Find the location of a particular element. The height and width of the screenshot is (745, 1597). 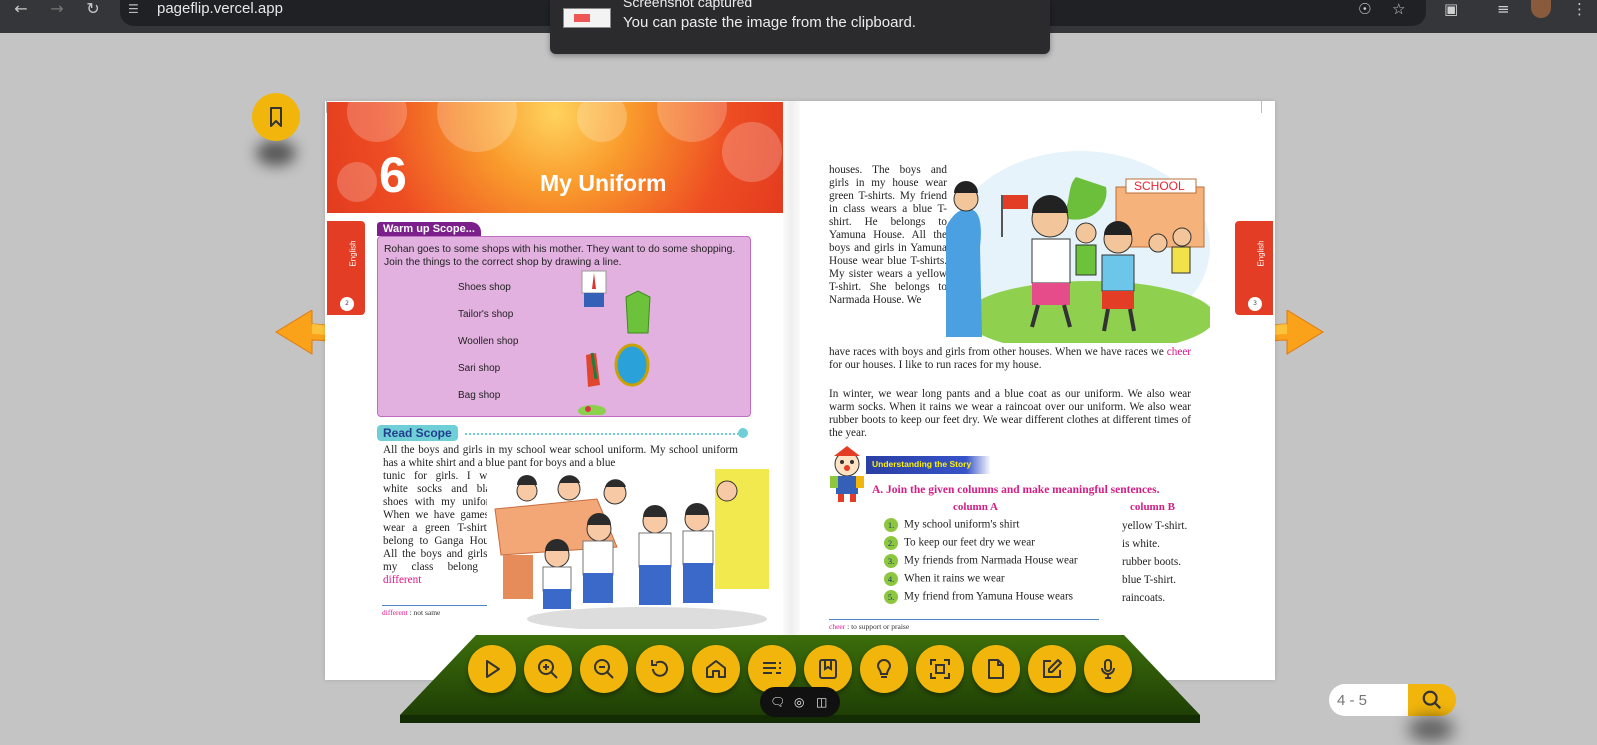

zoom-out-icon is located at coordinates (604, 669).